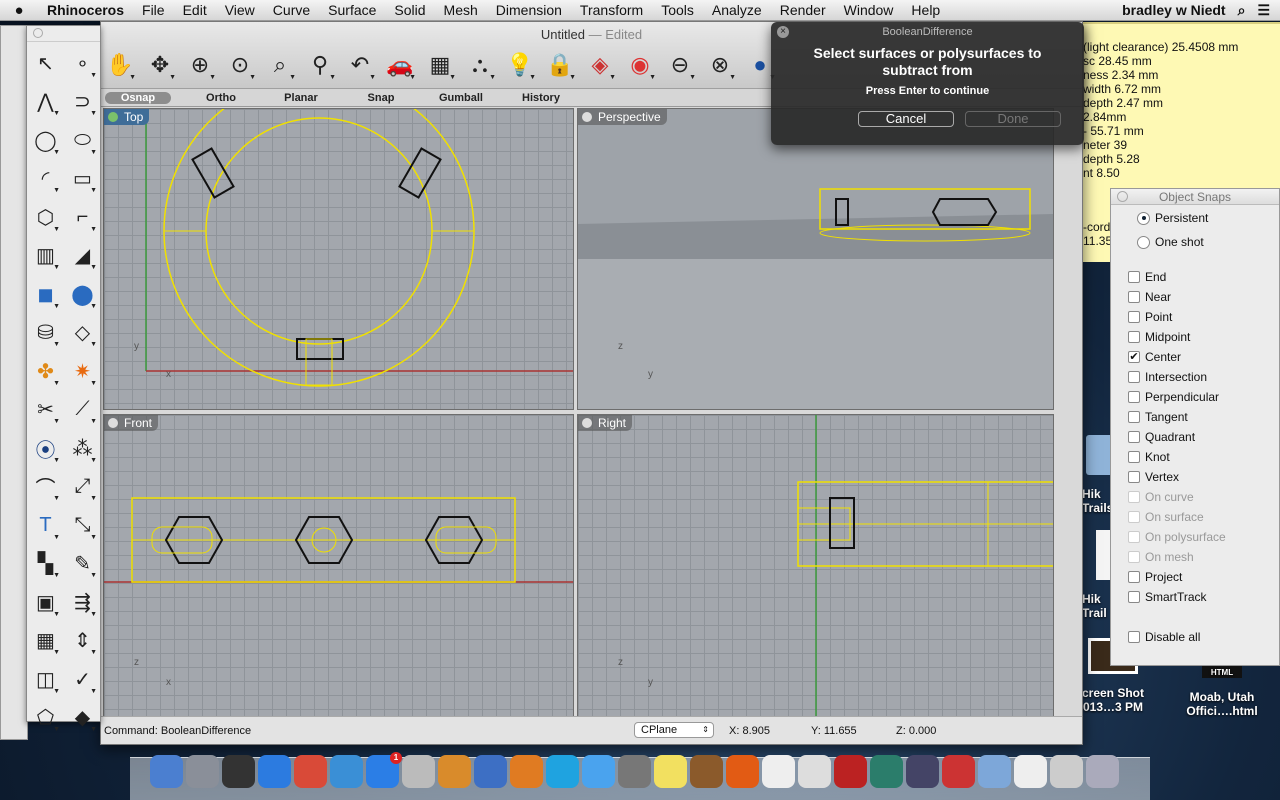 The image size is (1280, 800). Describe the element at coordinates (803, 10) in the screenshot. I see `menu-render: Render` at that location.